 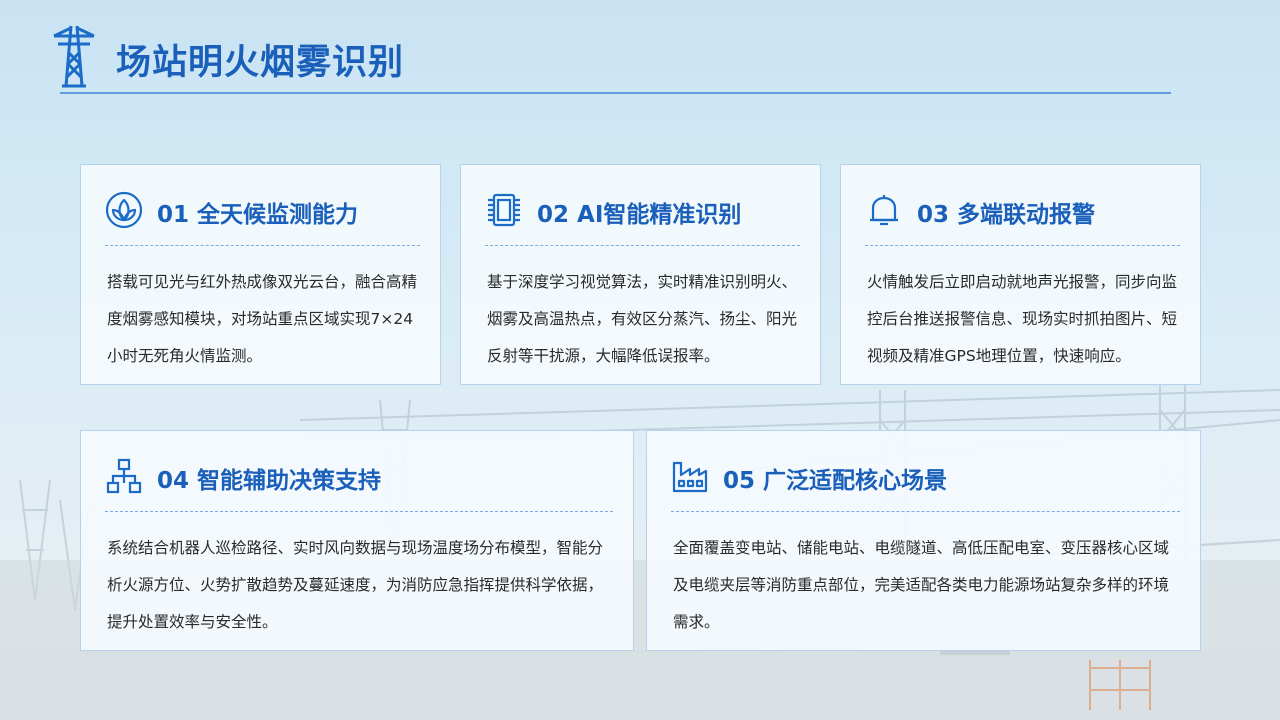 I want to click on header-divider, so click(x=615, y=93).